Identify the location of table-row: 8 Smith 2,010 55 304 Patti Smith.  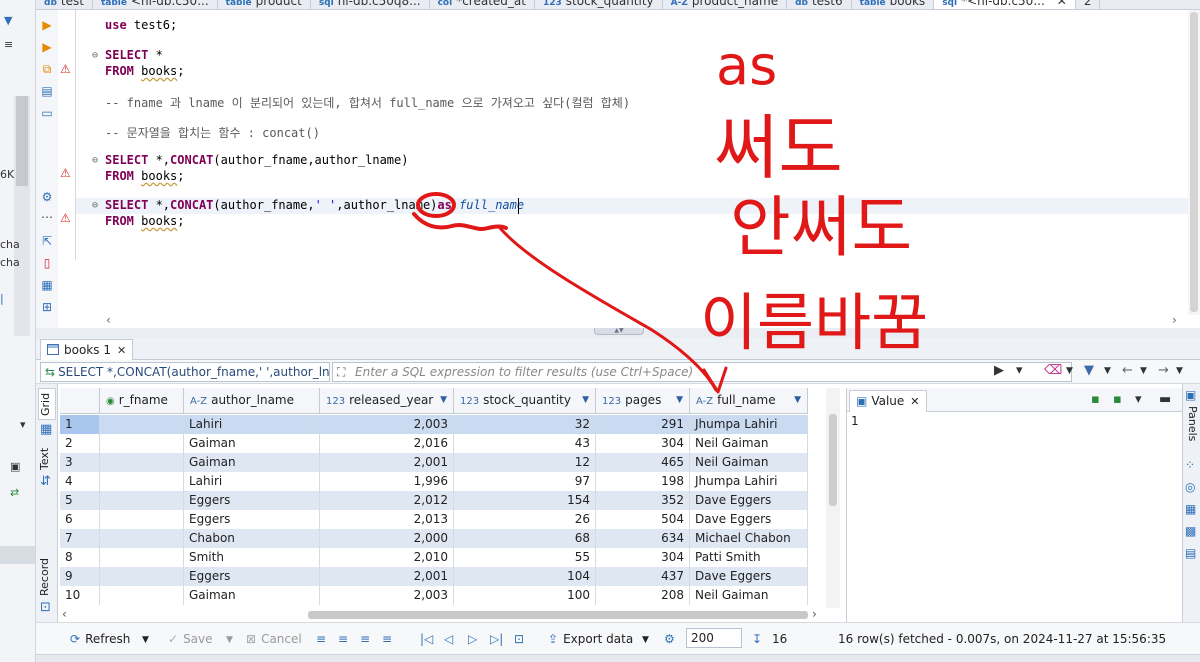
(434, 557).